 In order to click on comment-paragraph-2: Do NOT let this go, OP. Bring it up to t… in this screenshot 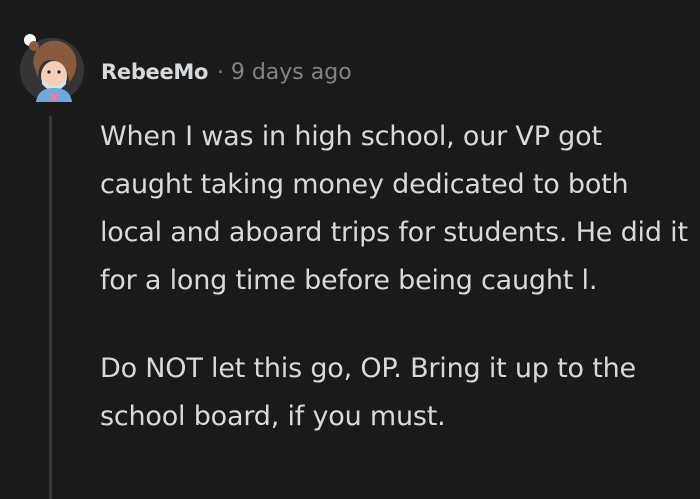, I will do `click(368, 392)`.